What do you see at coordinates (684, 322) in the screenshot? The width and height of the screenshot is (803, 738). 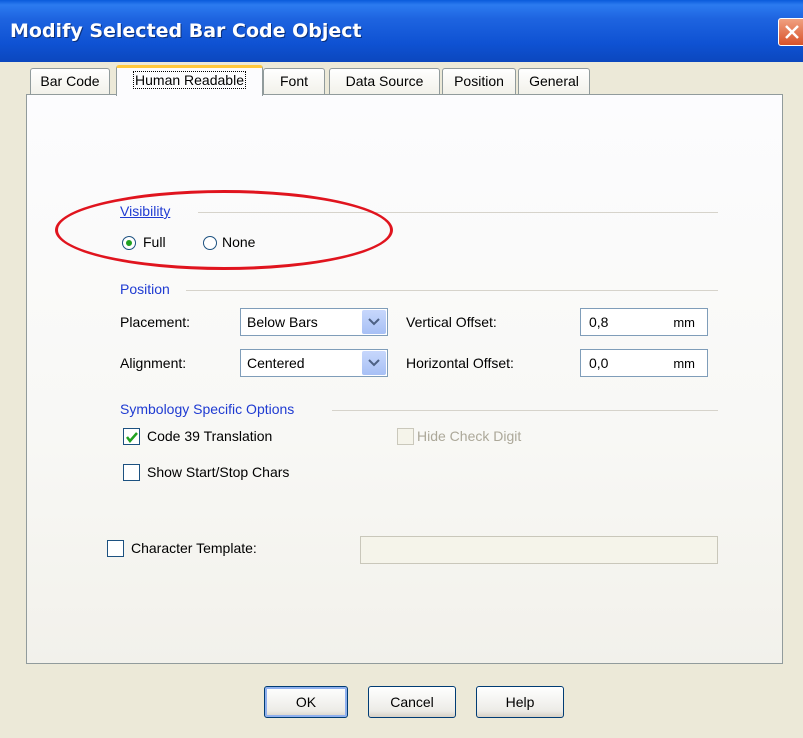 I see `vertical-offset-unit: mm` at bounding box center [684, 322].